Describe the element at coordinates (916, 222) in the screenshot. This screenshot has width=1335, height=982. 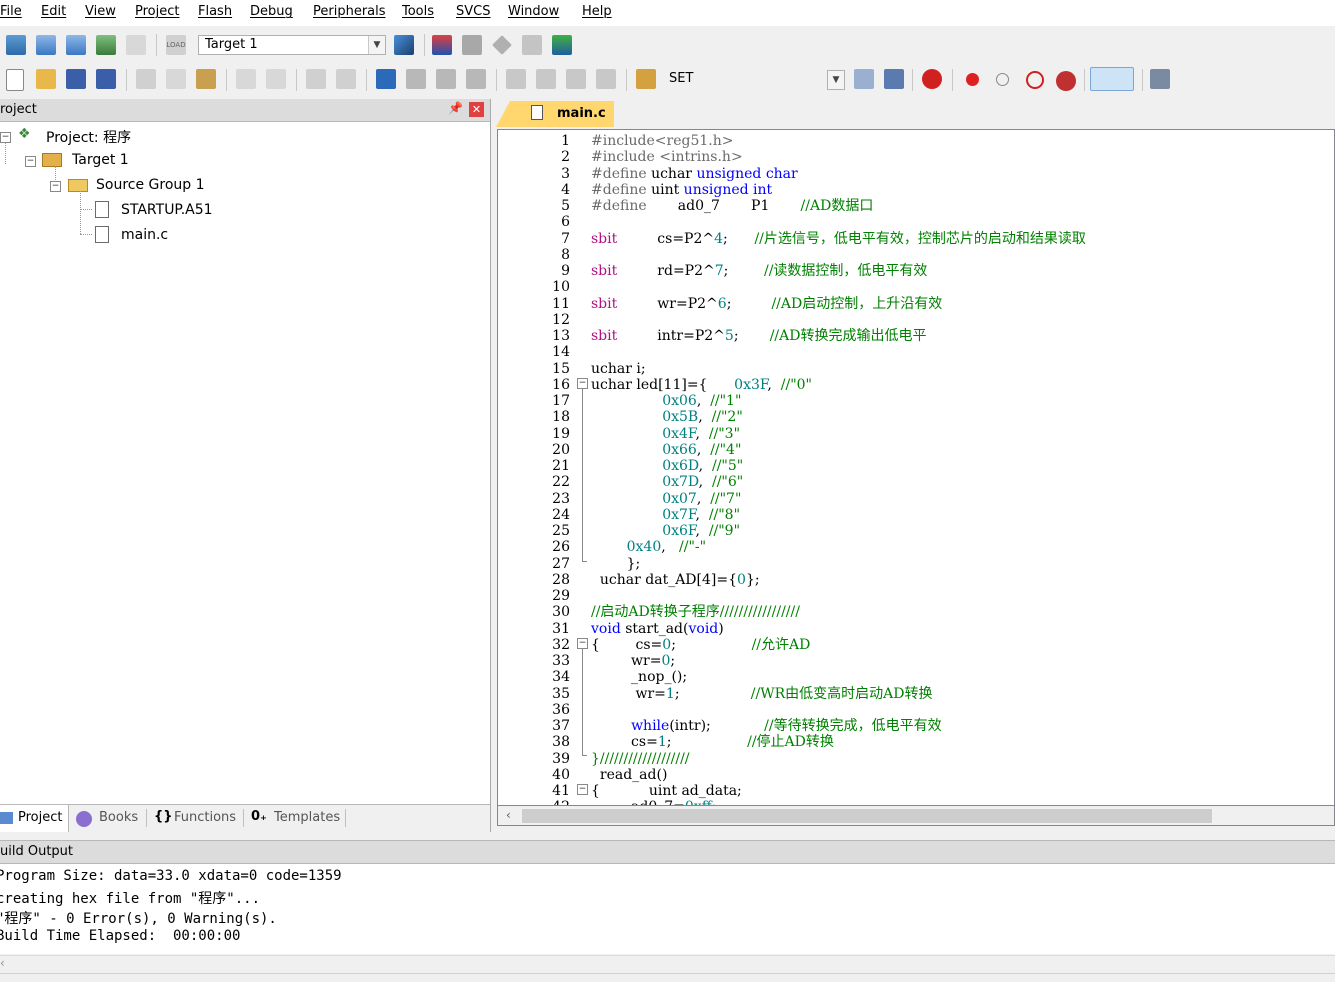
I see `code-line: 6` at that location.